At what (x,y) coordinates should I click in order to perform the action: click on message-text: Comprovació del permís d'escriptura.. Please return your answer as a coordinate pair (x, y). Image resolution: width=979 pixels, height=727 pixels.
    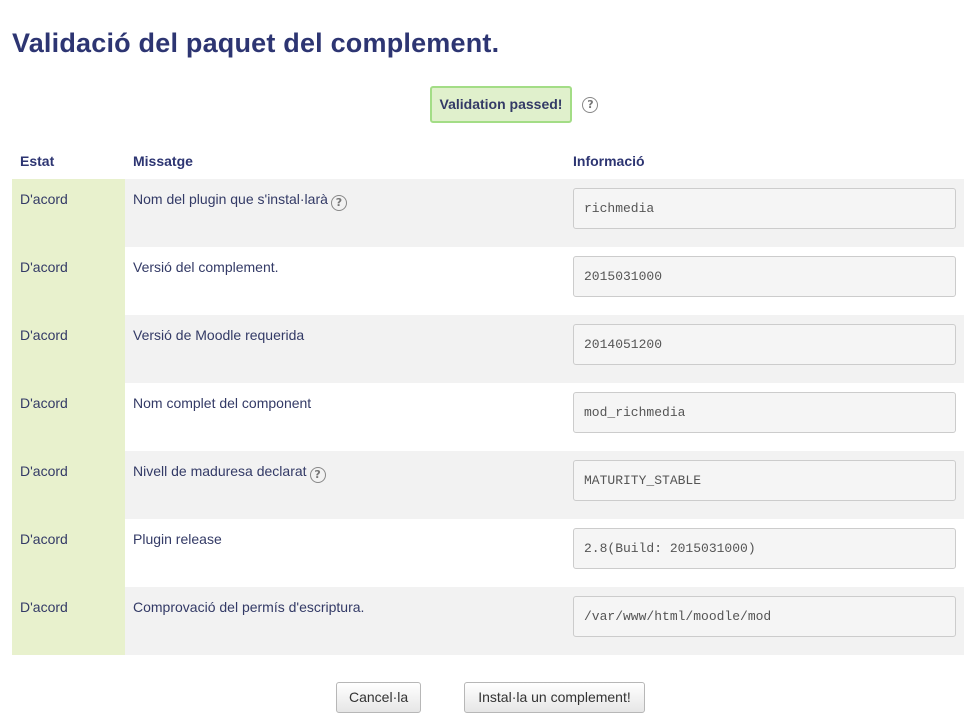
    Looking at the image, I should click on (249, 607).